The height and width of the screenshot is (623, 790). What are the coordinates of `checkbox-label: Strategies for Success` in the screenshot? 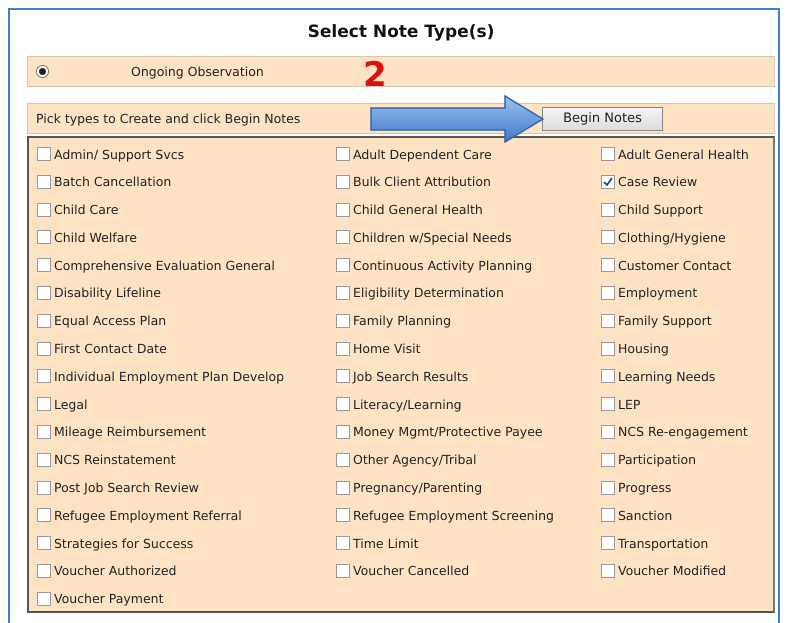 It's located at (124, 543).